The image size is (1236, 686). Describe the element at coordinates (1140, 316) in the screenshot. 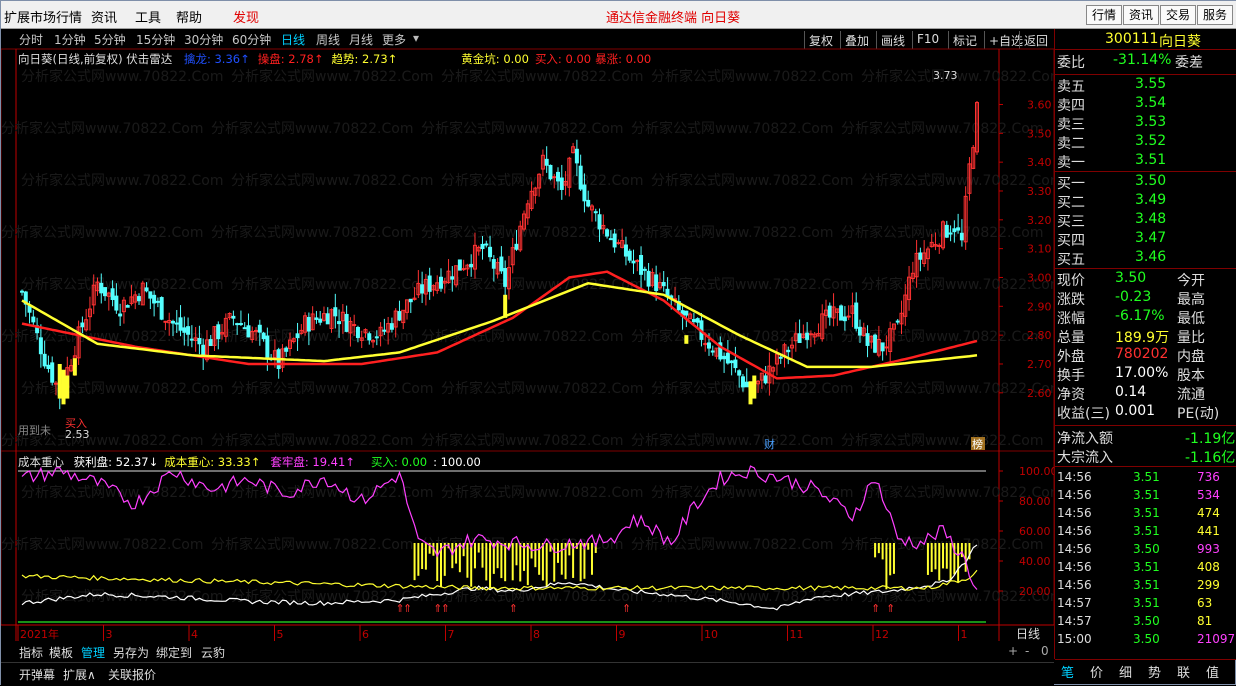

I see `stat-value: -6.17%` at that location.